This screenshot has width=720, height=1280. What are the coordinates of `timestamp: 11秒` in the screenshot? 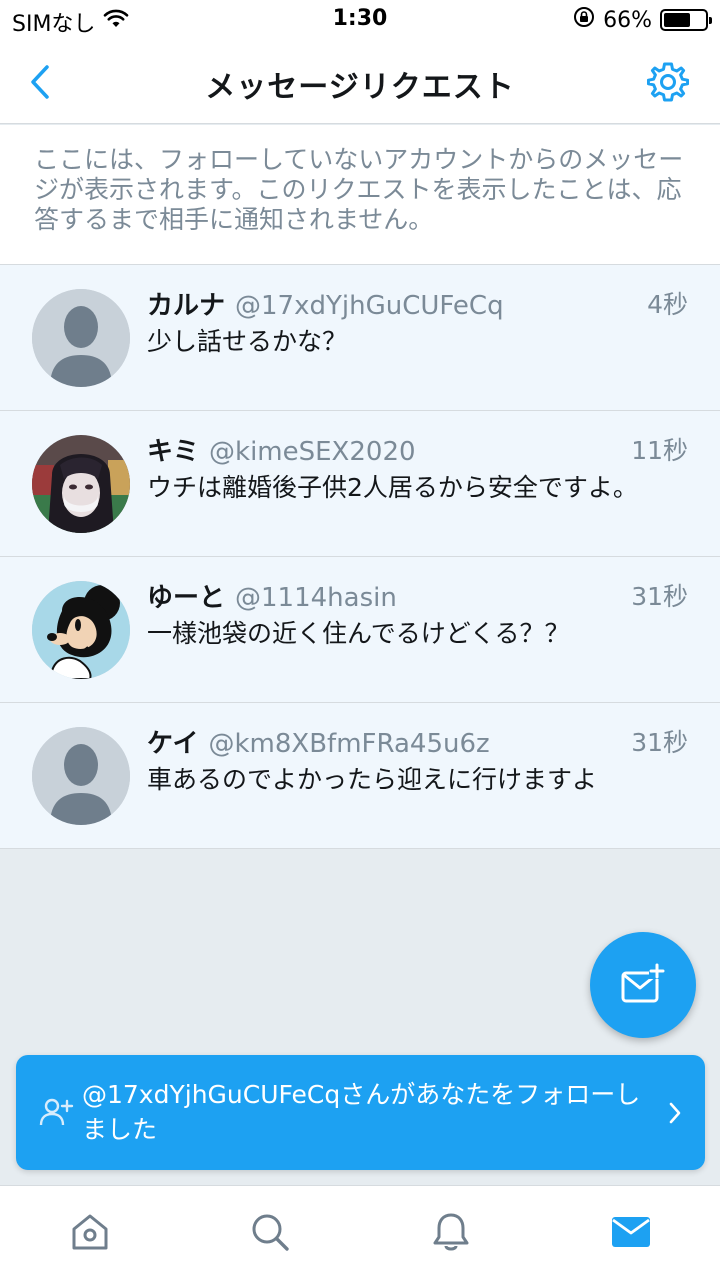 It's located at (659, 450).